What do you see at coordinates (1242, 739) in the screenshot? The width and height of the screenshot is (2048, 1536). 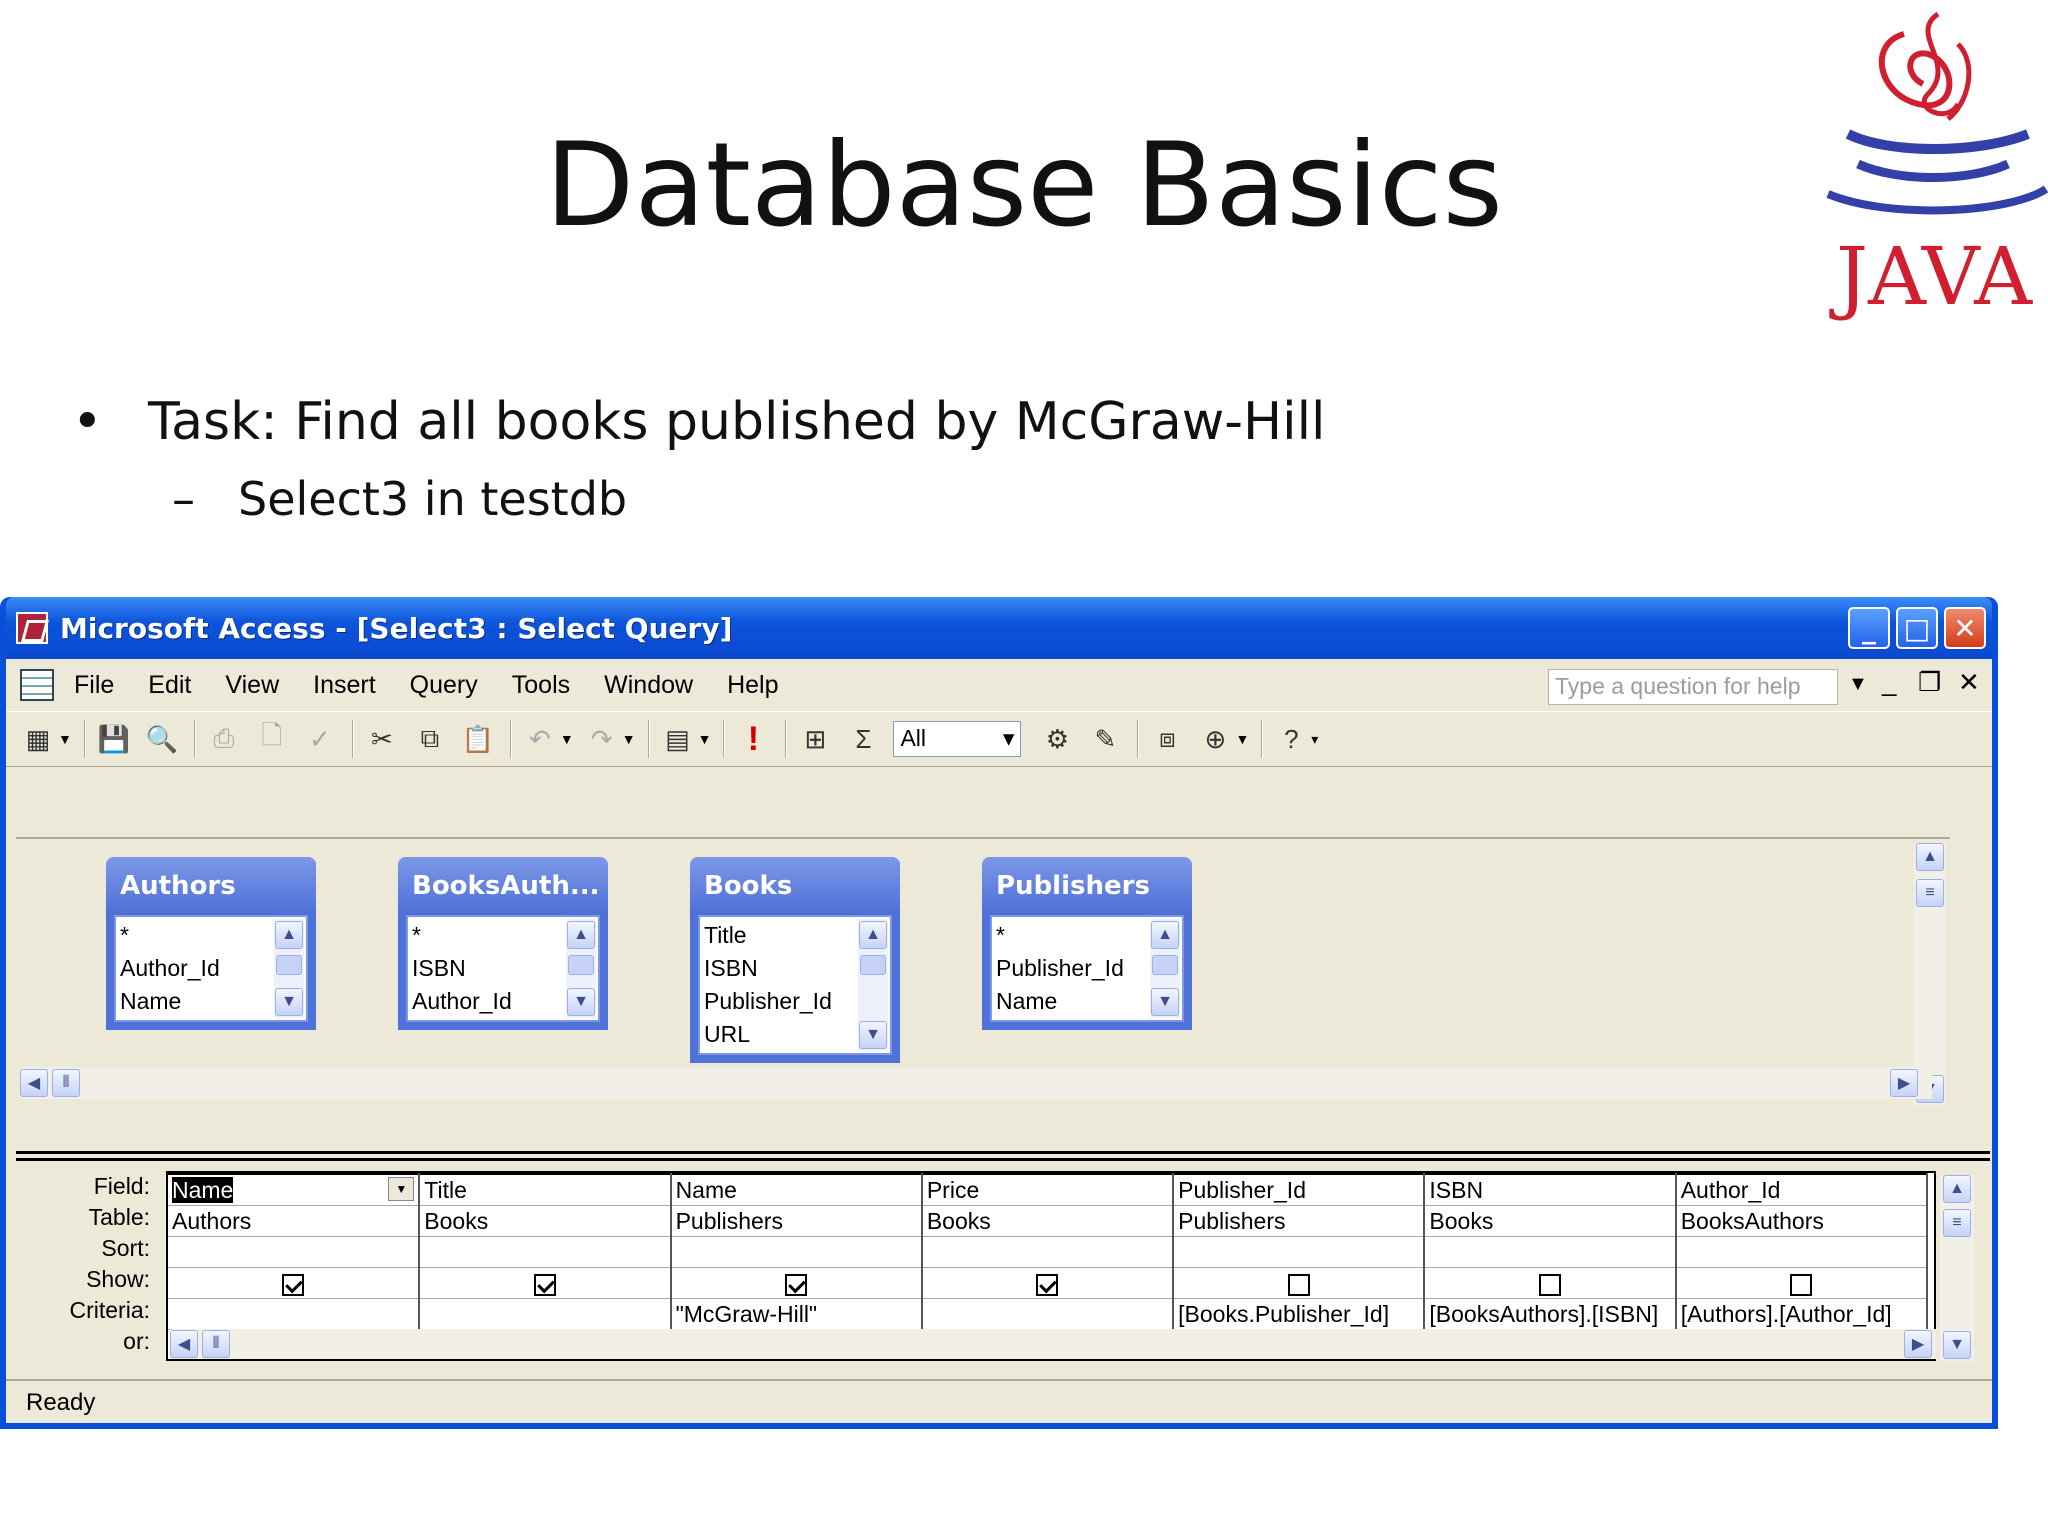 I see `new-object-dropdown-icon: ▼` at bounding box center [1242, 739].